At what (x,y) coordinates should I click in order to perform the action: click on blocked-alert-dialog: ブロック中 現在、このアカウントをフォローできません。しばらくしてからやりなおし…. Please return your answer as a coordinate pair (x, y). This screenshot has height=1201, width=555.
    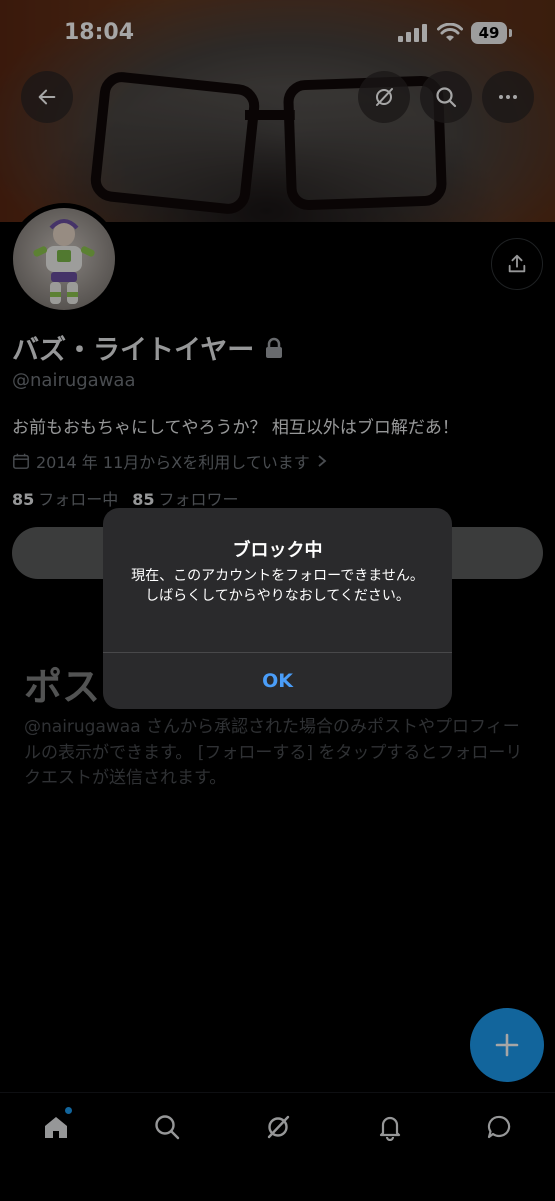
    Looking at the image, I should click on (277, 608).